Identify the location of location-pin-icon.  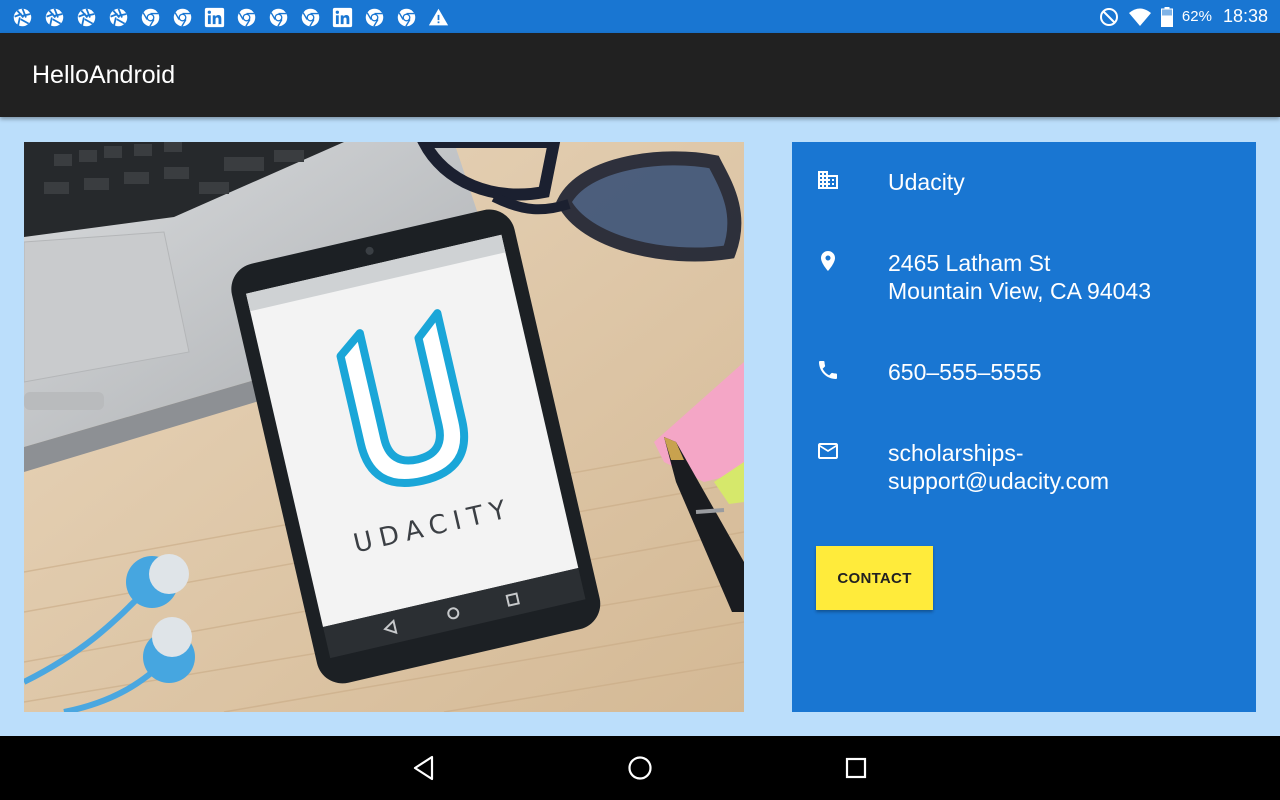
(828, 261).